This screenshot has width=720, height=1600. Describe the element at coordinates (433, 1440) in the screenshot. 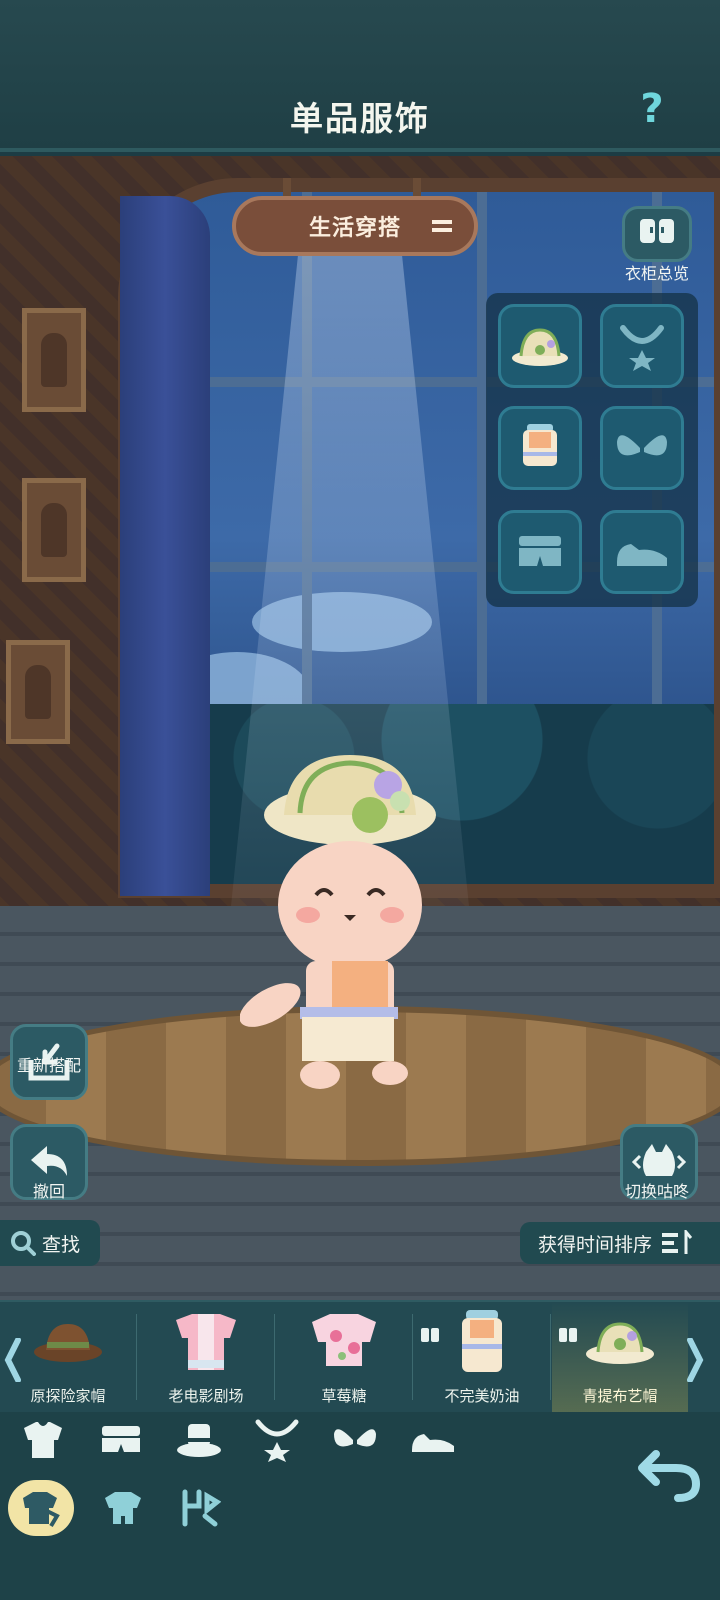

I see `shoes-category-icon` at that location.